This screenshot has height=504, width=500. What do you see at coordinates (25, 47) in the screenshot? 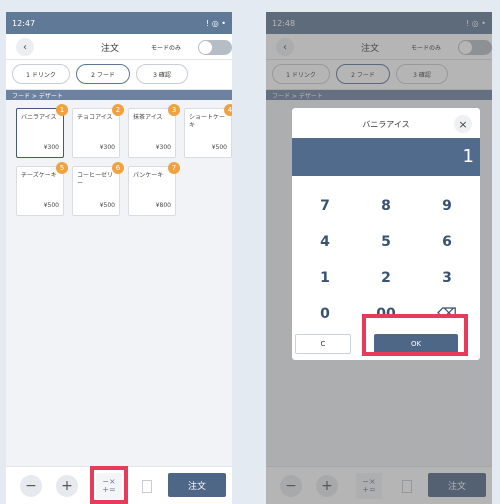
I see `back-button: ‹` at bounding box center [25, 47].